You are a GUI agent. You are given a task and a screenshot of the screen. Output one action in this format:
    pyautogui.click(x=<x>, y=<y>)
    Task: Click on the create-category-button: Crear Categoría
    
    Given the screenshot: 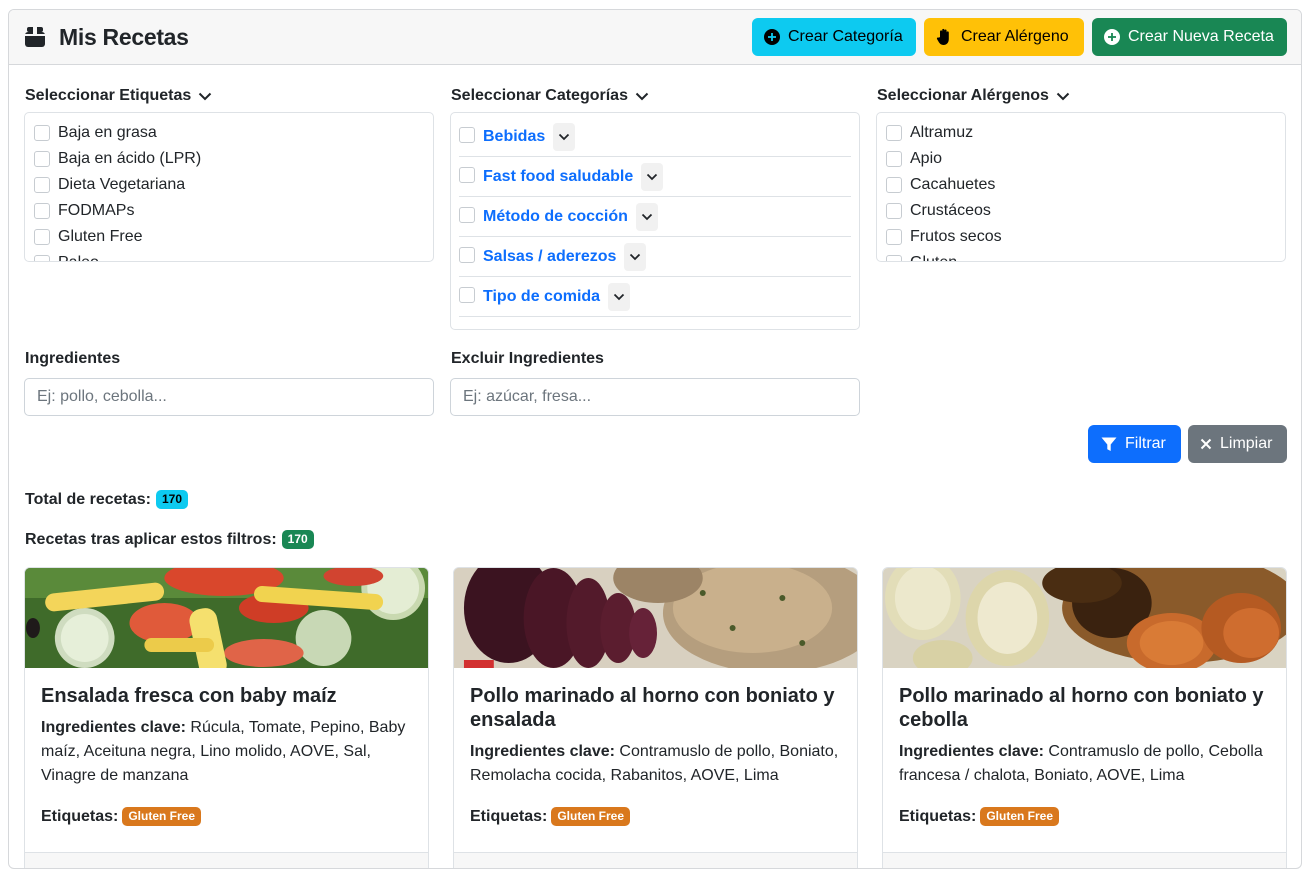 What is the action you would take?
    pyautogui.click(x=834, y=37)
    